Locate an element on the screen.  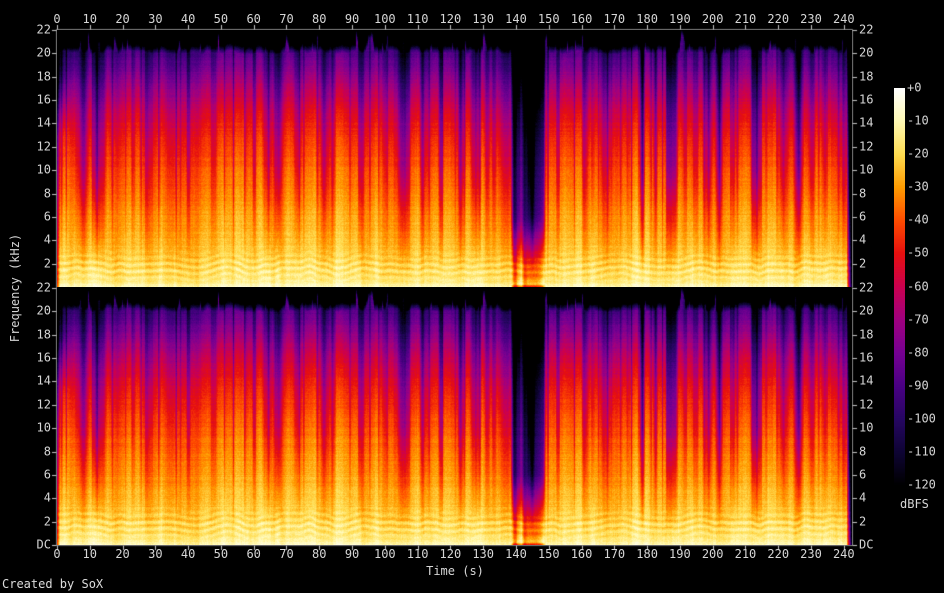
time-tick-label-bottom: 90 is located at coordinates (352, 554).